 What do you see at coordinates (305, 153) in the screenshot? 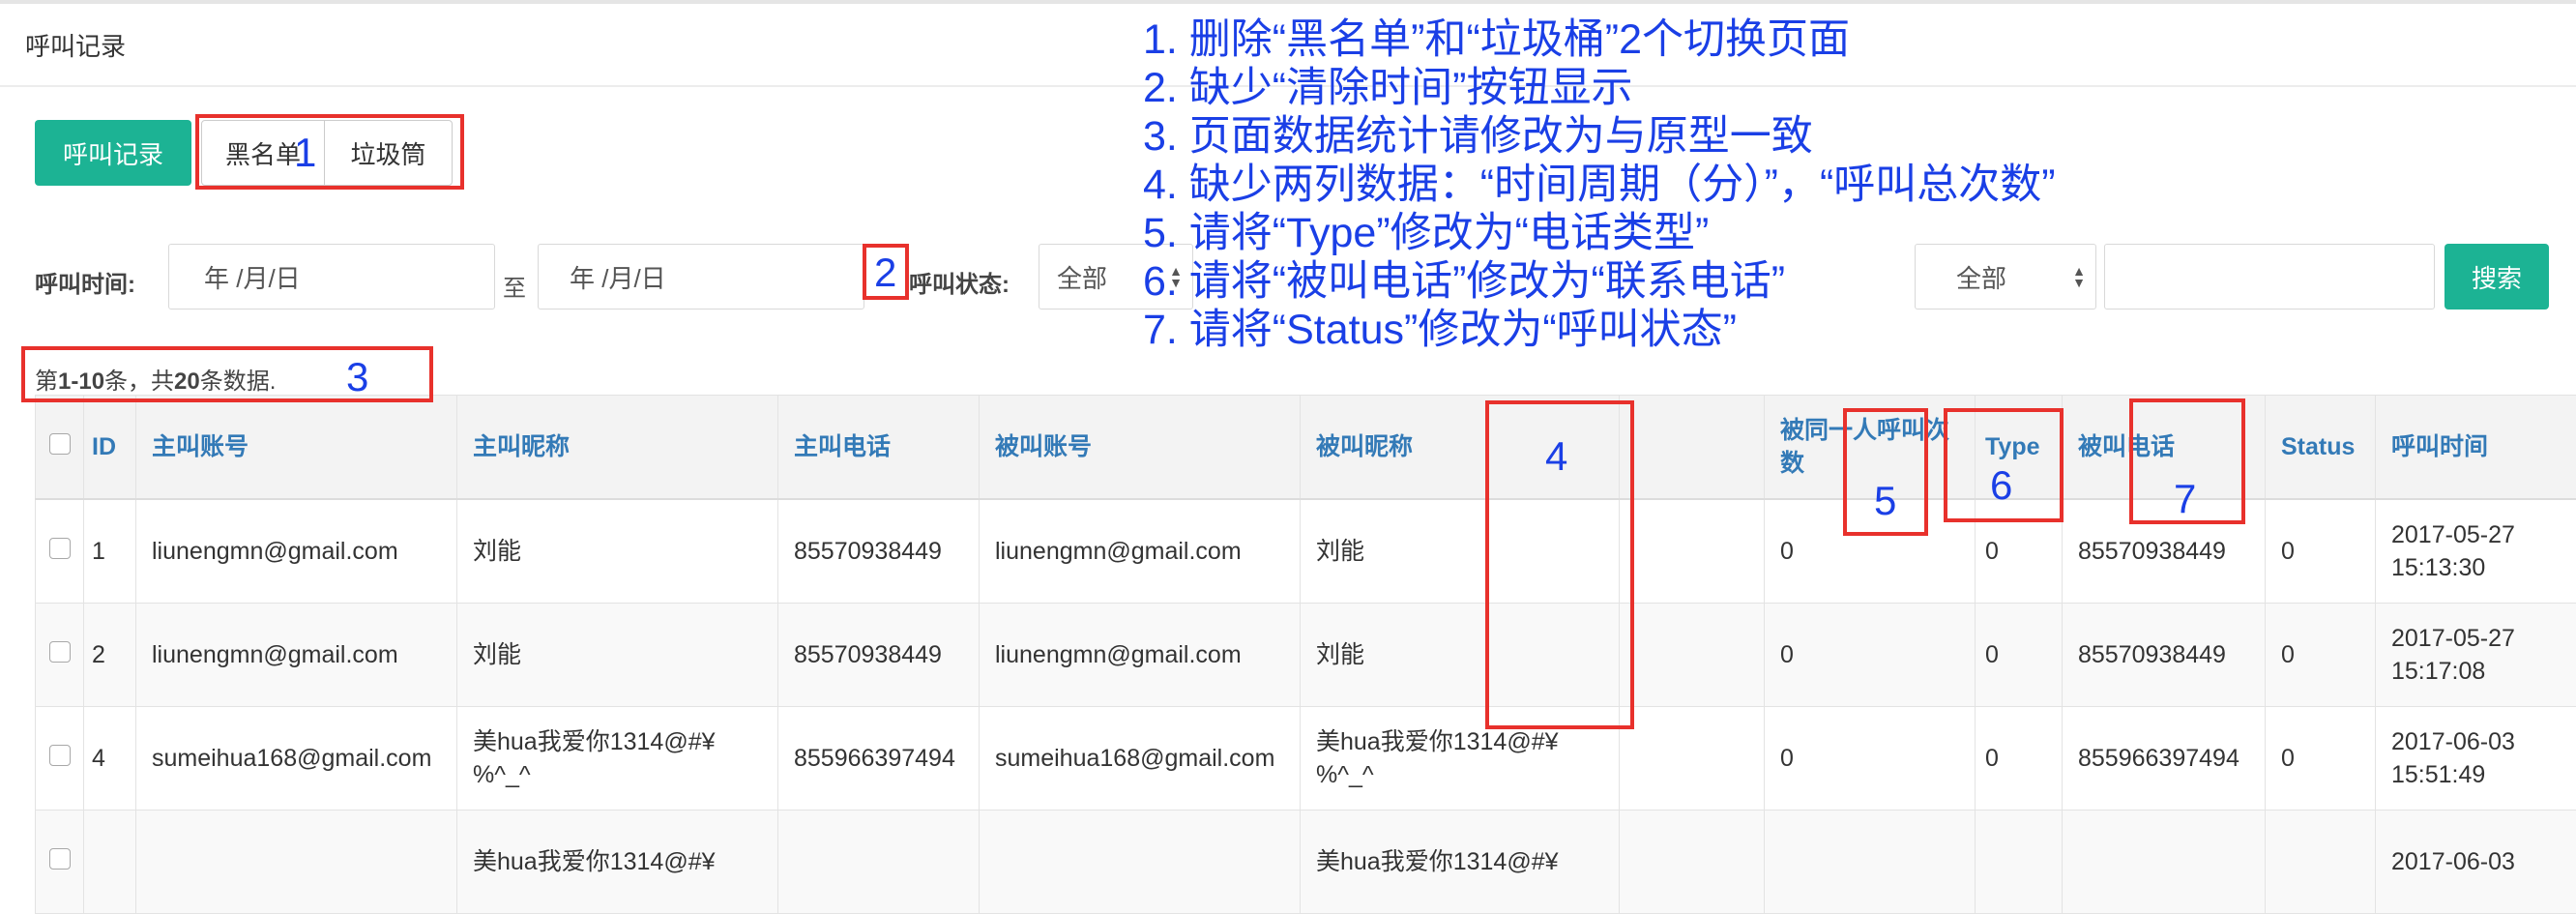
I see `annotation-marker-1: 1` at bounding box center [305, 153].